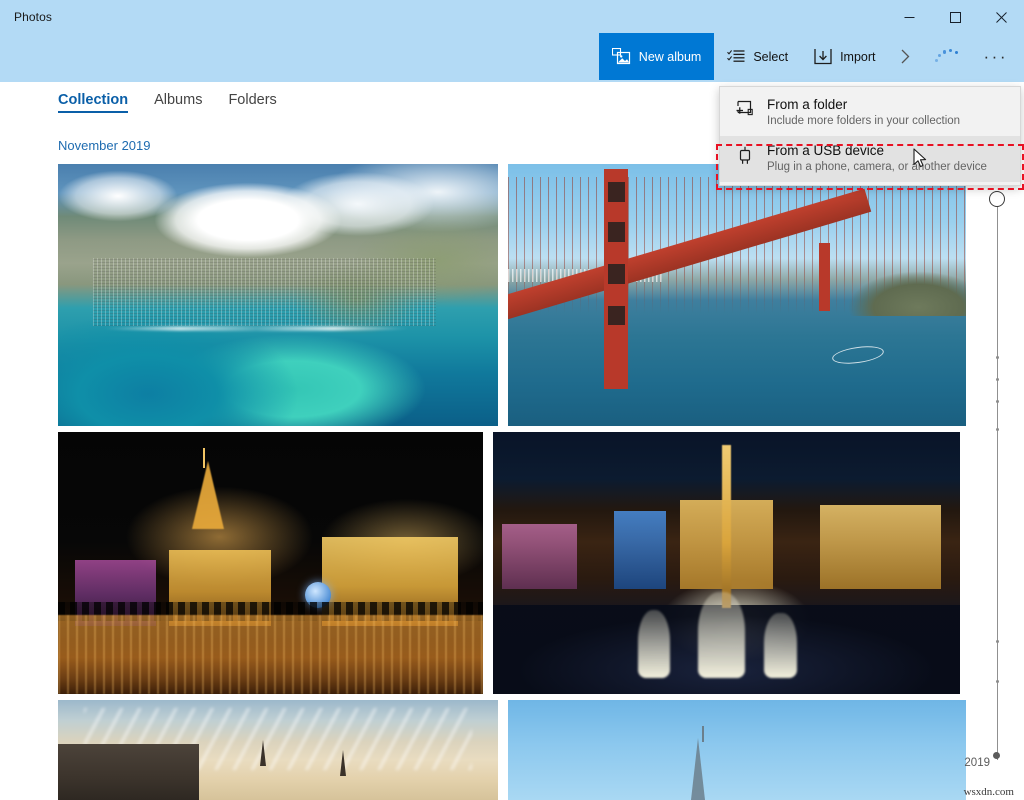 The height and width of the screenshot is (800, 1024). What do you see at coordinates (745, 106) in the screenshot?
I see `folder-plus-icon` at bounding box center [745, 106].